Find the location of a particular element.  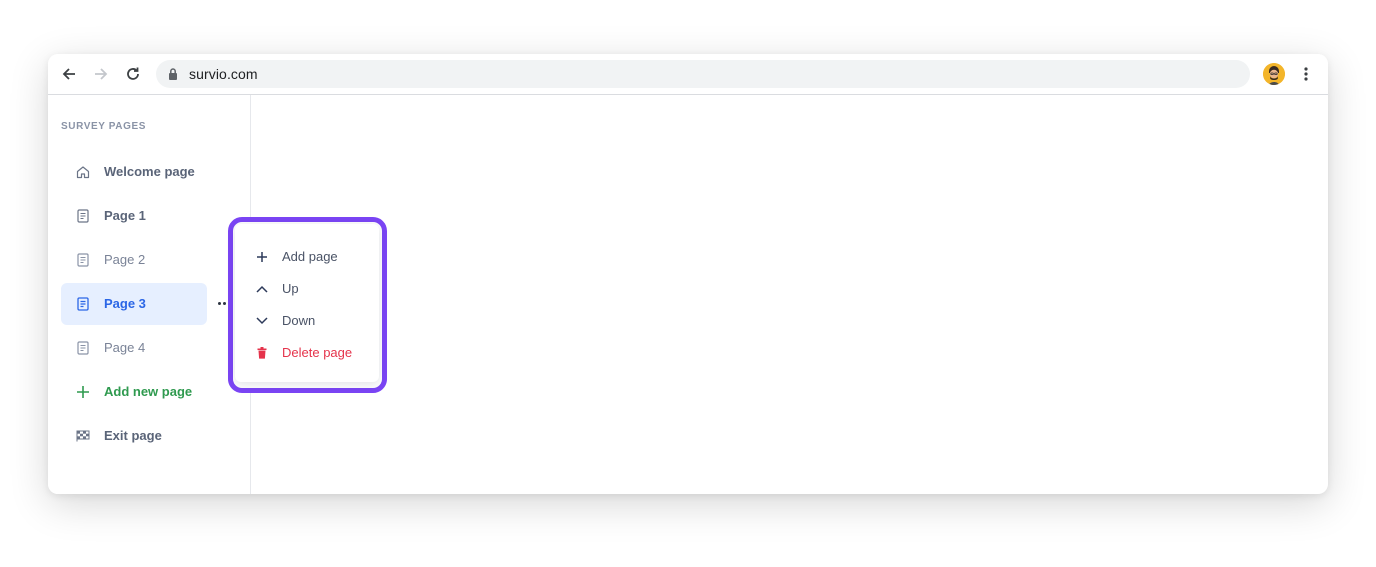

profile-avatar is located at coordinates (1274, 74).